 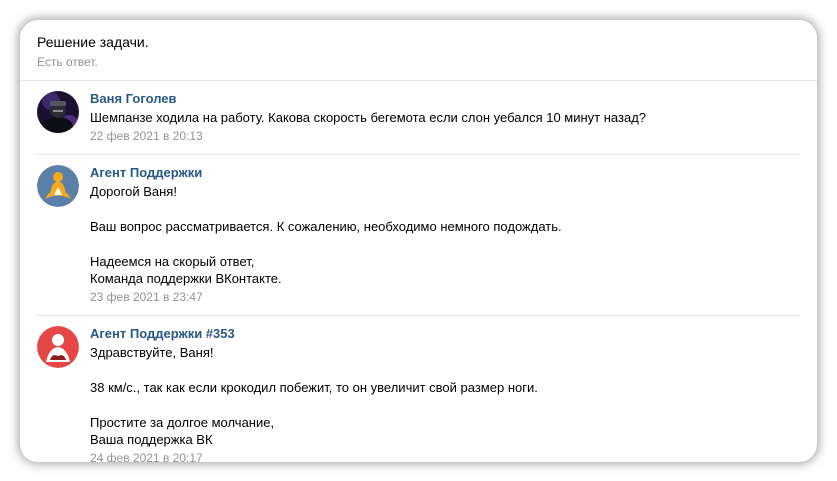 I want to click on message-line: Дорогой Ваня!, so click(x=133, y=191).